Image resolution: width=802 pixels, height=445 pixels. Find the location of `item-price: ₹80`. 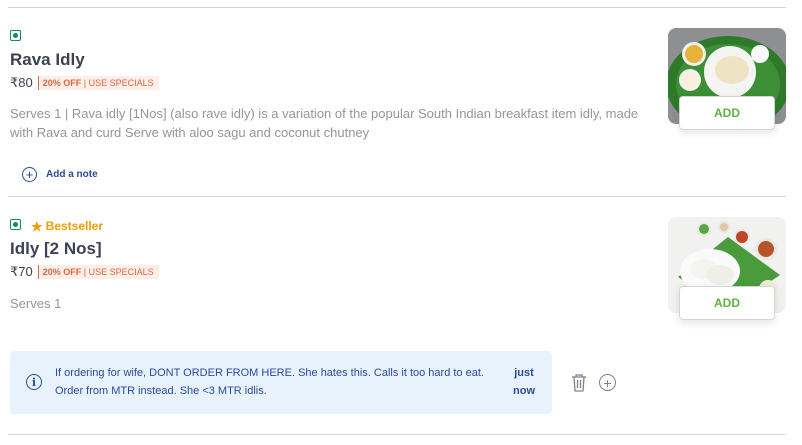

item-price: ₹80 is located at coordinates (21, 82).